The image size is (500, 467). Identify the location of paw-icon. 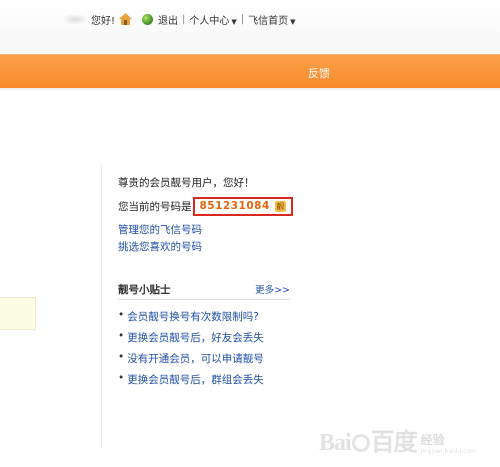
(360, 443).